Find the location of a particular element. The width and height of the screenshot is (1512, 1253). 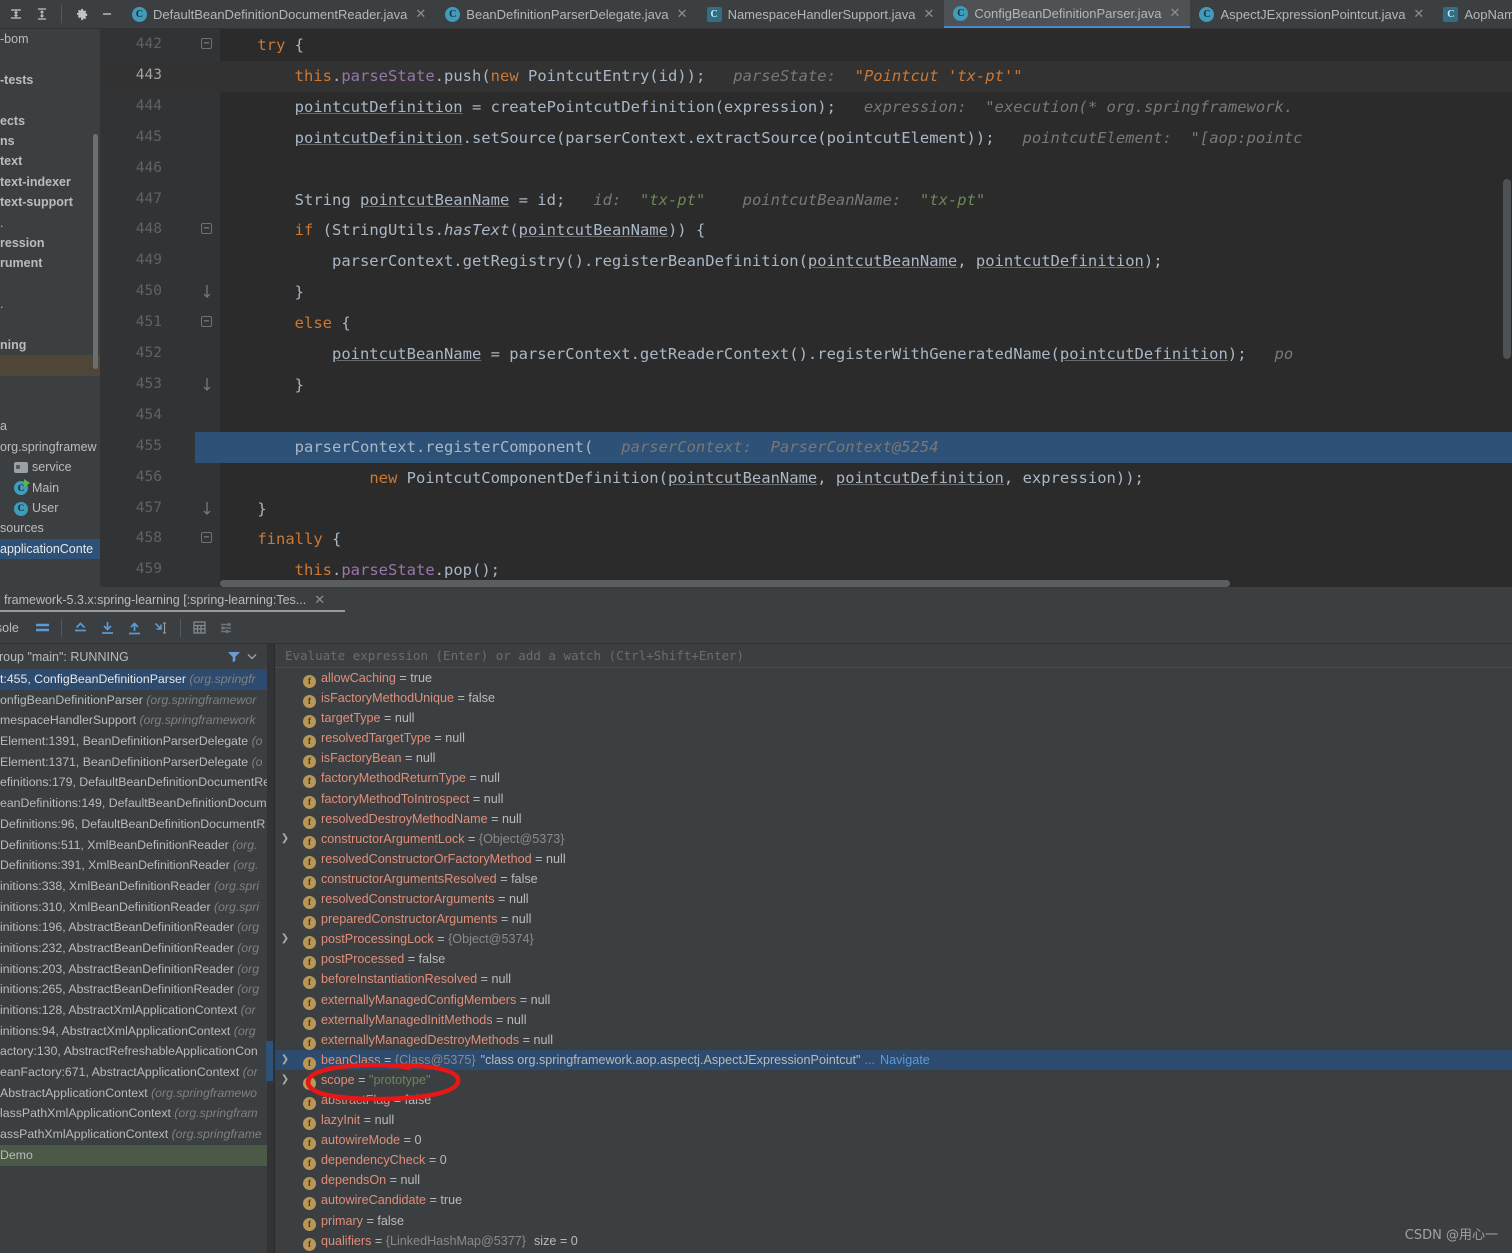

variable-row: f resolvedTargetType = null is located at coordinates (893, 738).